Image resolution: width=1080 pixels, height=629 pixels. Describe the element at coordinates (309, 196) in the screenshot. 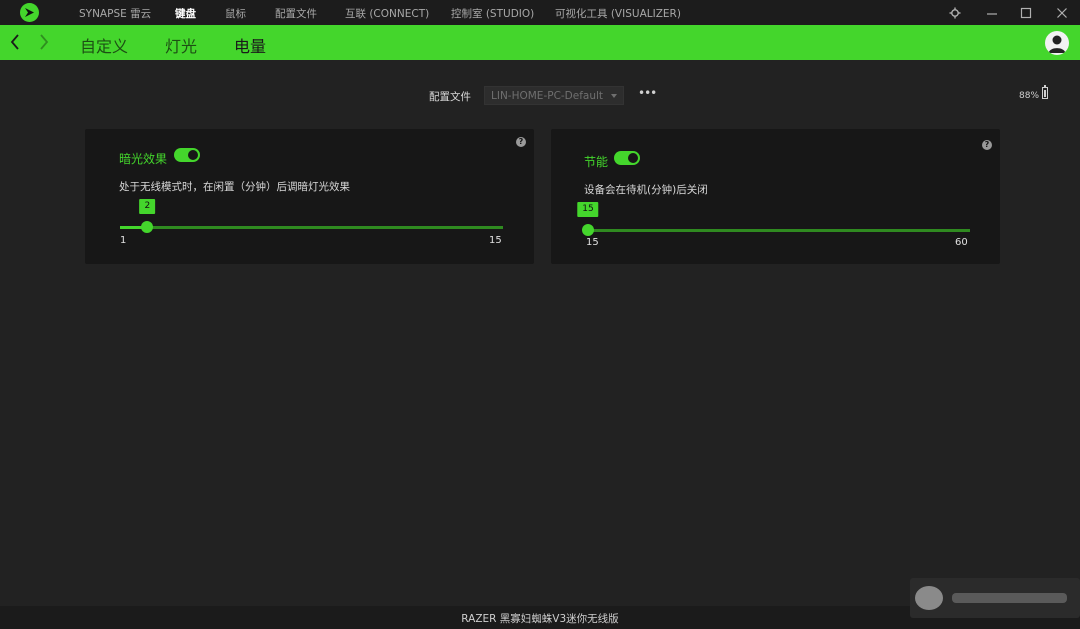

I see `dim-lighting-card: ? 暗光效果 处于无线模式时，在闲置（分钟）后调暗灯光效果 2 1 15` at that location.